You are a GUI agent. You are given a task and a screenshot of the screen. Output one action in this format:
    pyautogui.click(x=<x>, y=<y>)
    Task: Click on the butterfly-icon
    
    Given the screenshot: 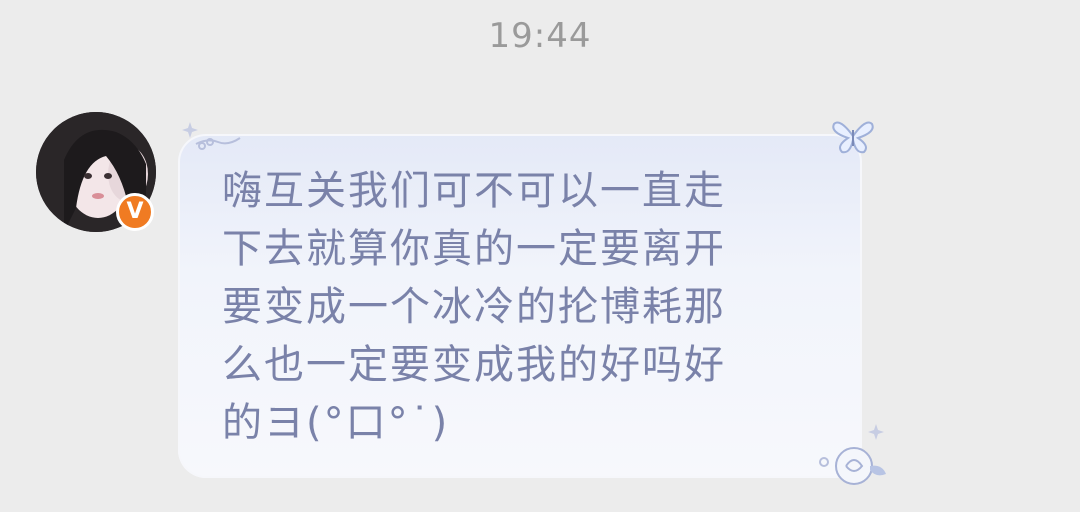 What is the action you would take?
    pyautogui.click(x=853, y=138)
    